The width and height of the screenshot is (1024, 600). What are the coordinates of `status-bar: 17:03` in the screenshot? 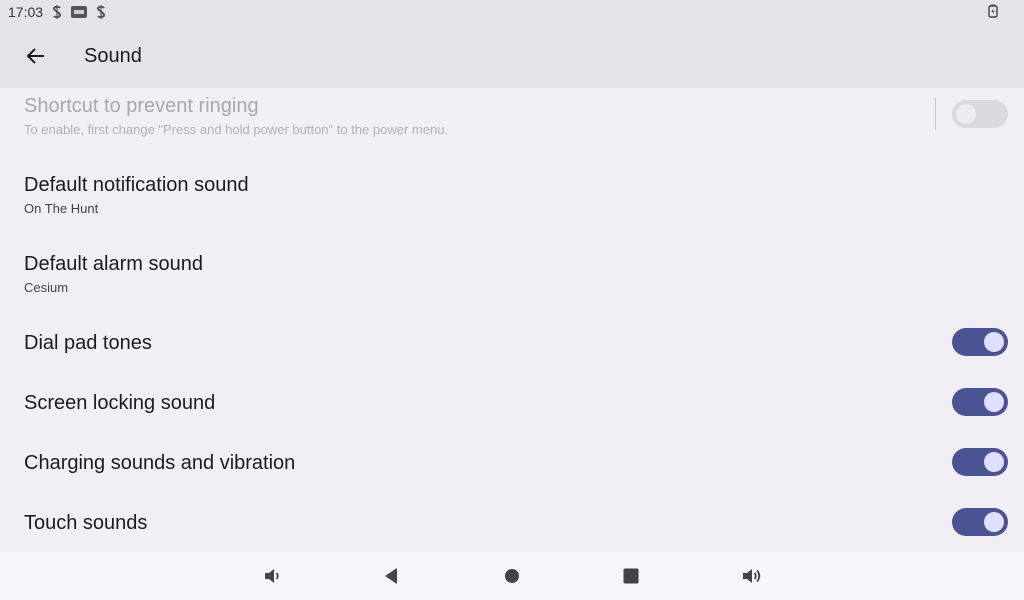 It's located at (512, 12).